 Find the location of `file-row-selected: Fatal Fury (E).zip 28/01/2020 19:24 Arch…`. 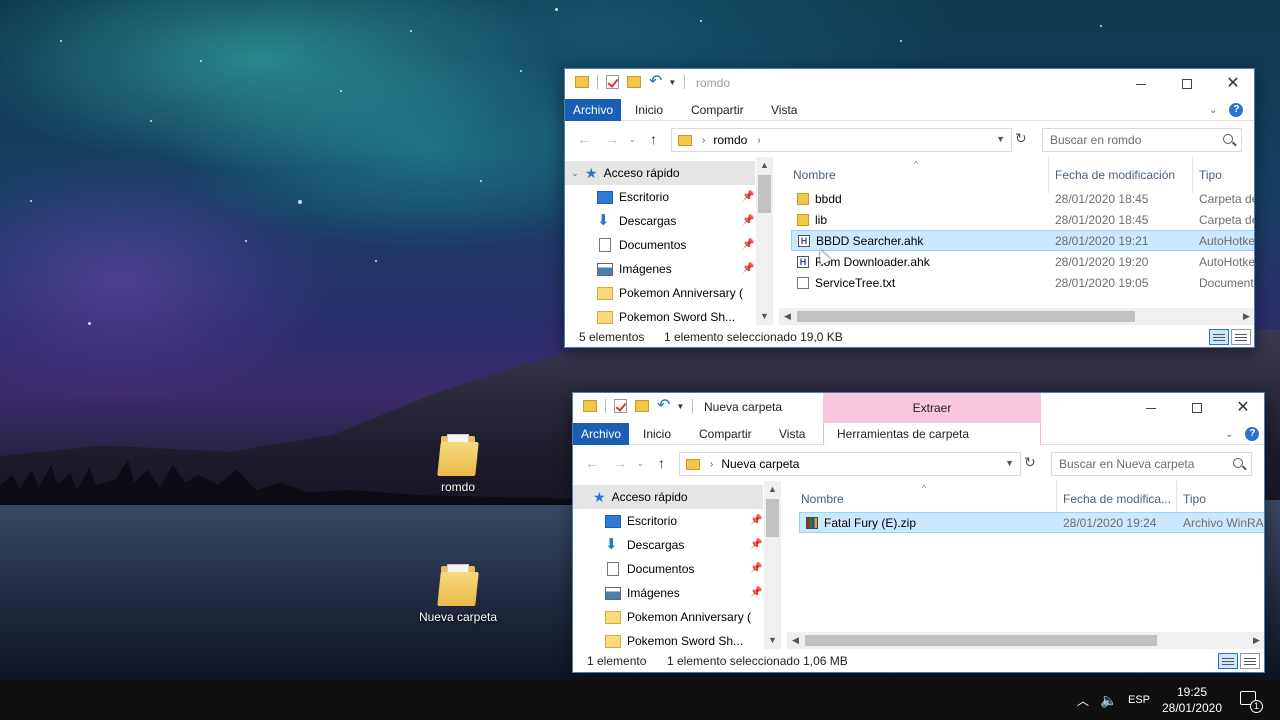

file-row-selected: Fatal Fury (E).zip 28/01/2020 19:24 Arch… is located at coordinates (1031, 522).